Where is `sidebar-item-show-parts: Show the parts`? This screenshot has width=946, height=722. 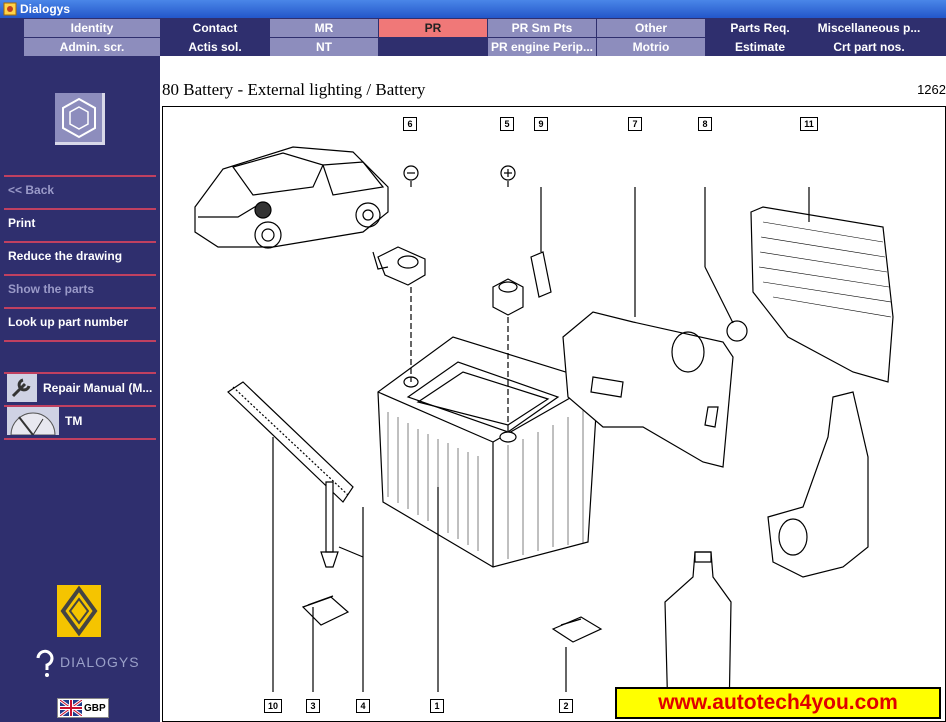
sidebar-item-show-parts: Show the parts is located at coordinates (80, 289).